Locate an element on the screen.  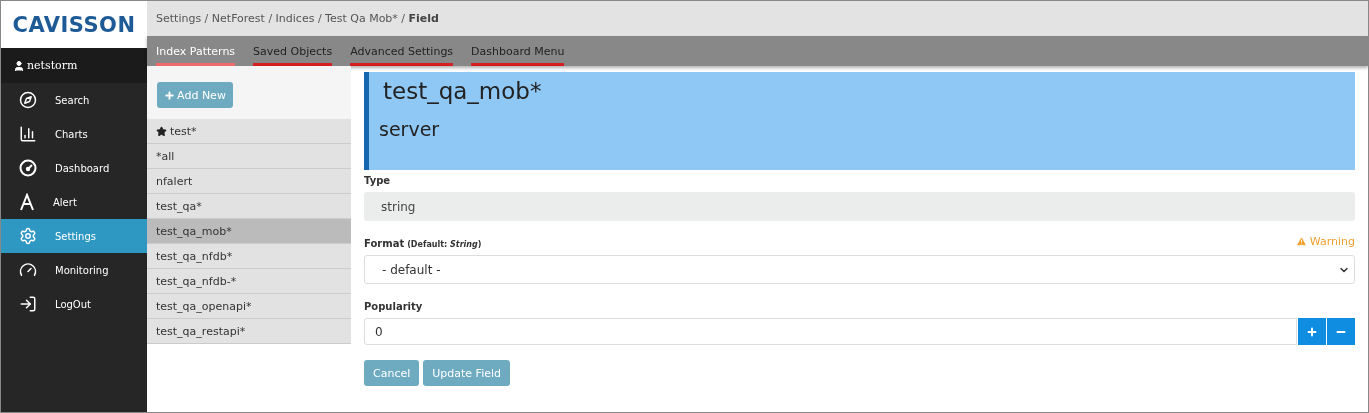
type-field: string is located at coordinates (859, 206).